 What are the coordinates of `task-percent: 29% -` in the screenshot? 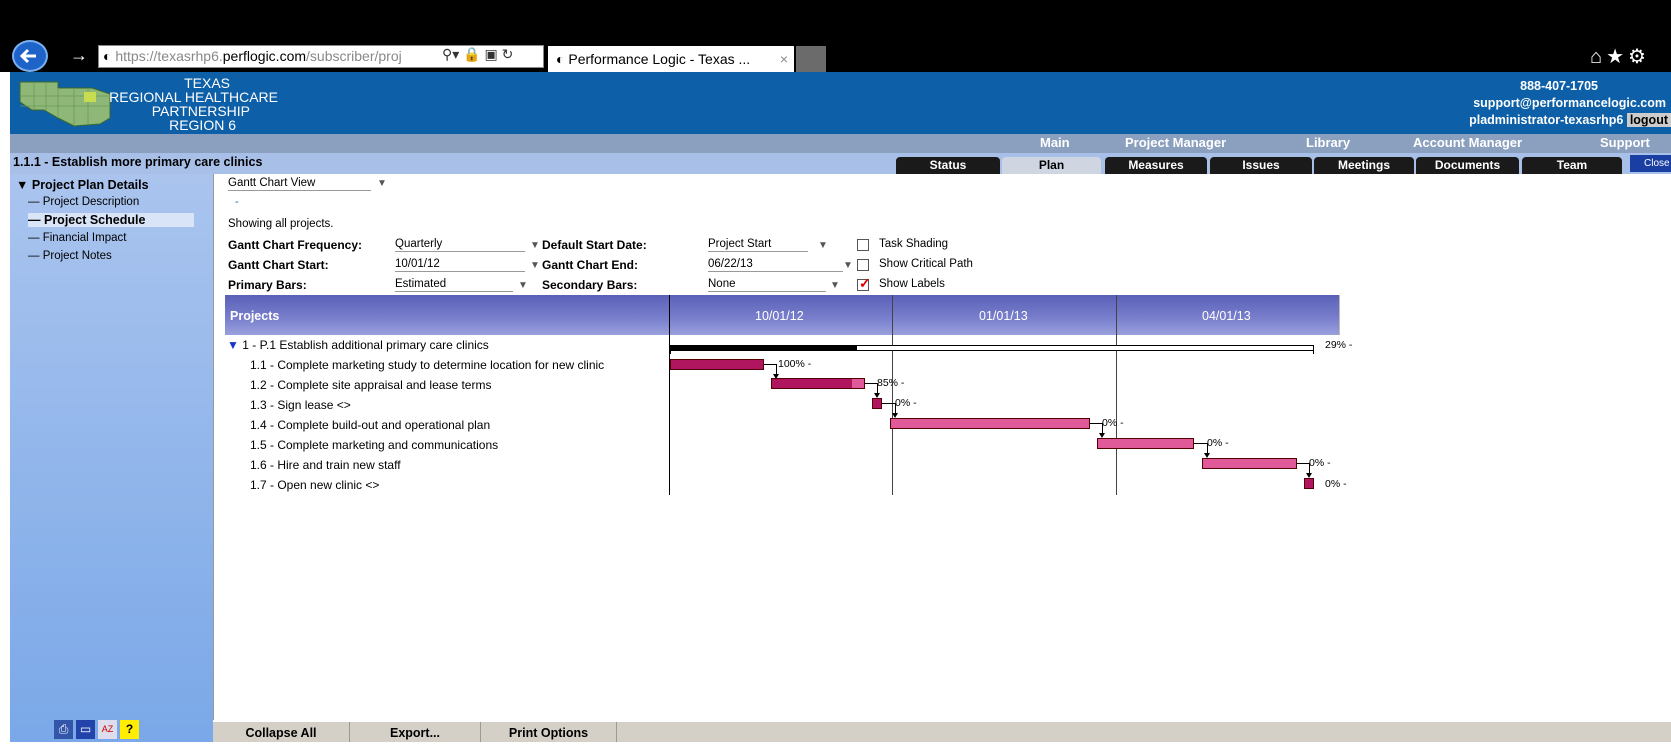 It's located at (1339, 345).